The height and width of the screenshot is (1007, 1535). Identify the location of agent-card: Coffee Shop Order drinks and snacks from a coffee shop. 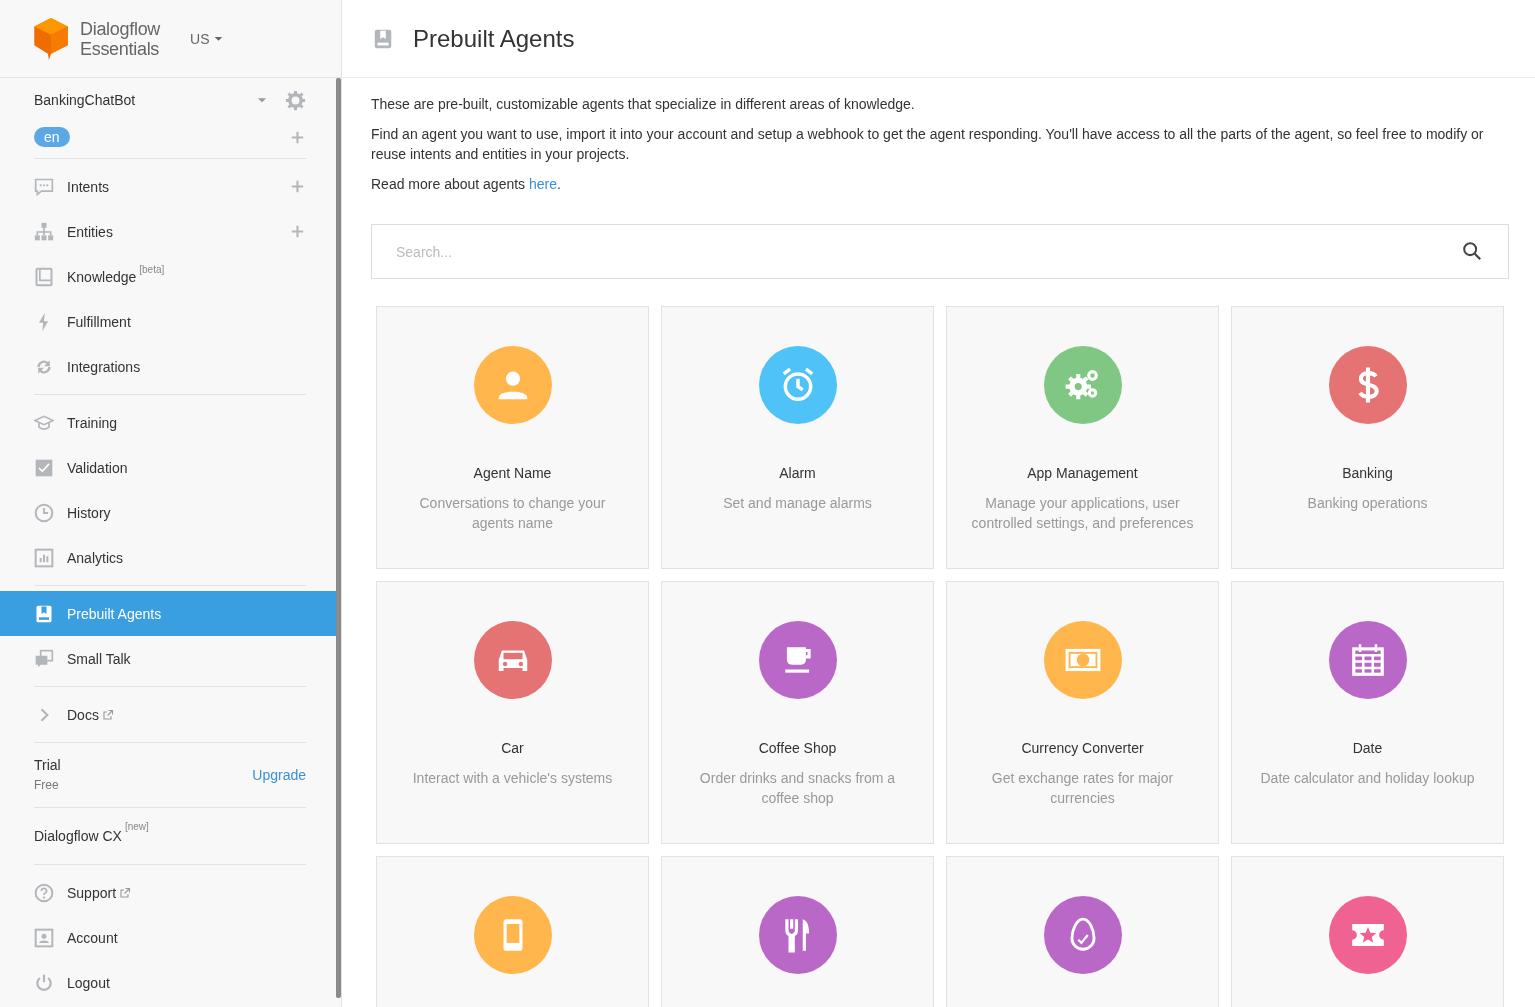
(797, 712).